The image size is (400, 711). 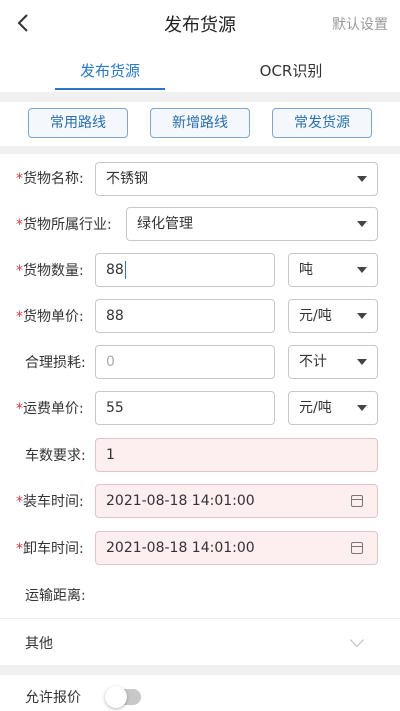 I want to click on truck-count-label: 车数要求:, so click(x=55, y=456).